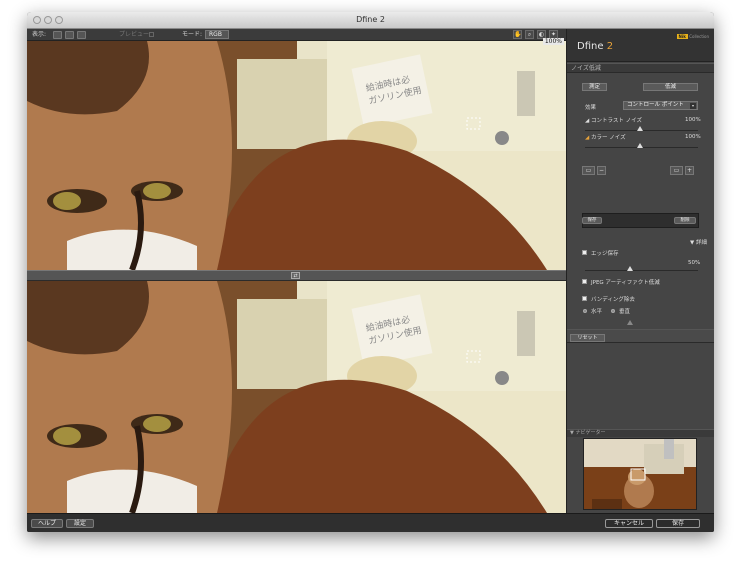  I want to click on preview-checkbox, so click(151, 34).